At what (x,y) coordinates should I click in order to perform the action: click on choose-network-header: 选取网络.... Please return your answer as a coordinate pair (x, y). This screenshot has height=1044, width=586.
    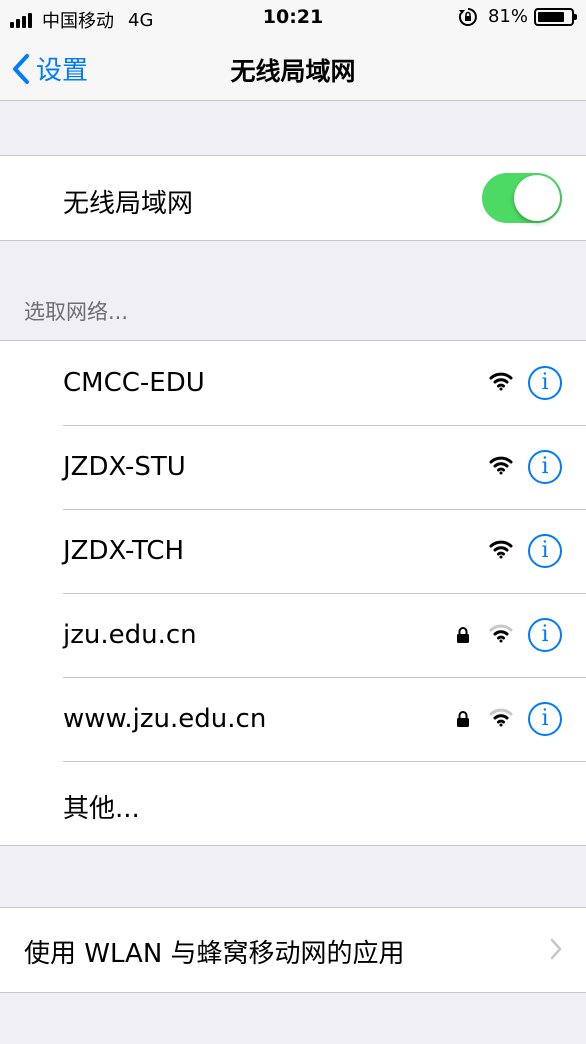
    Looking at the image, I should click on (76, 312).